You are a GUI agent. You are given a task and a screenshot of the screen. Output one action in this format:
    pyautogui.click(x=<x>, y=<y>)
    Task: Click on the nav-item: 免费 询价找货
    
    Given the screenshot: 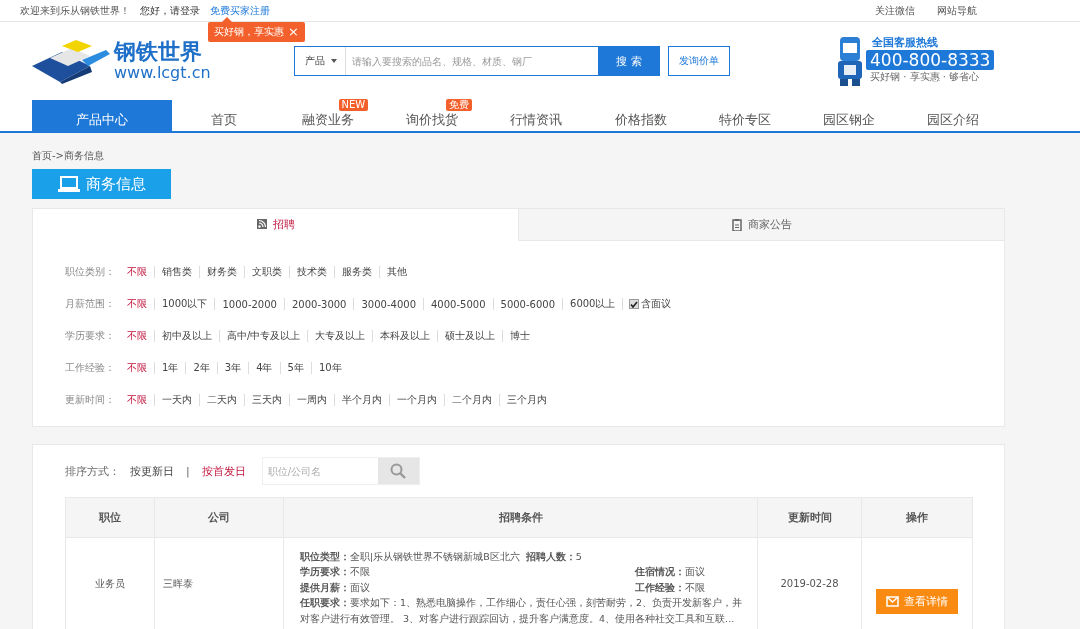 What is the action you would take?
    pyautogui.click(x=432, y=115)
    